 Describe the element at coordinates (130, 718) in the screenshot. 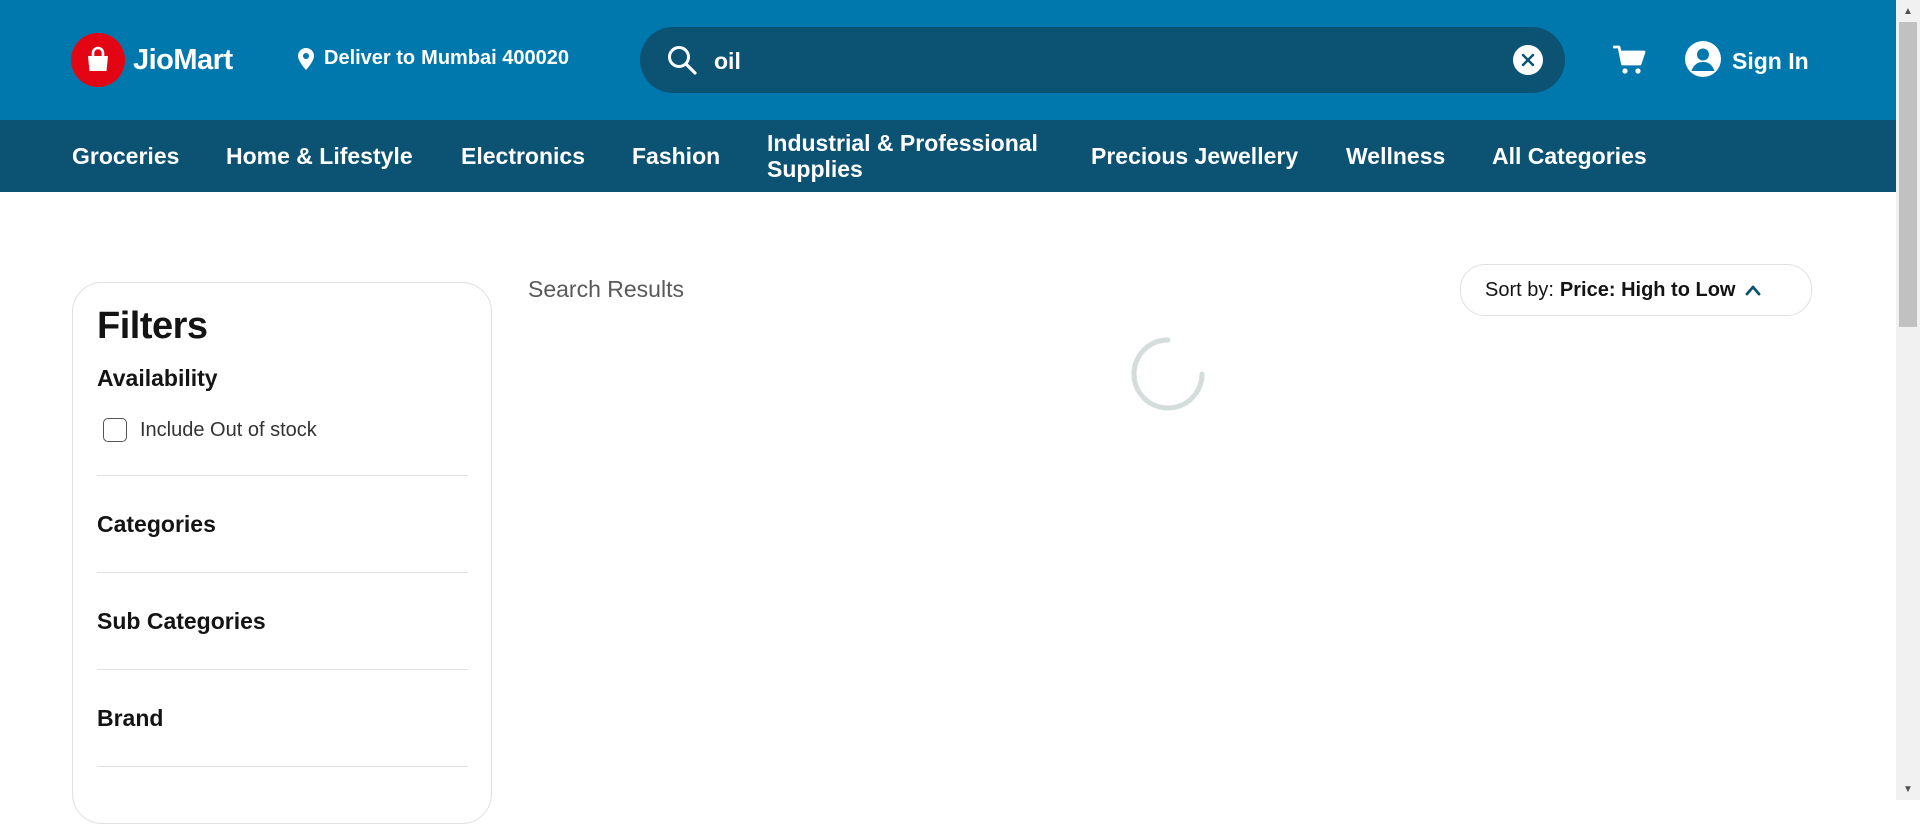

I see `filter-brand: Brand` at that location.